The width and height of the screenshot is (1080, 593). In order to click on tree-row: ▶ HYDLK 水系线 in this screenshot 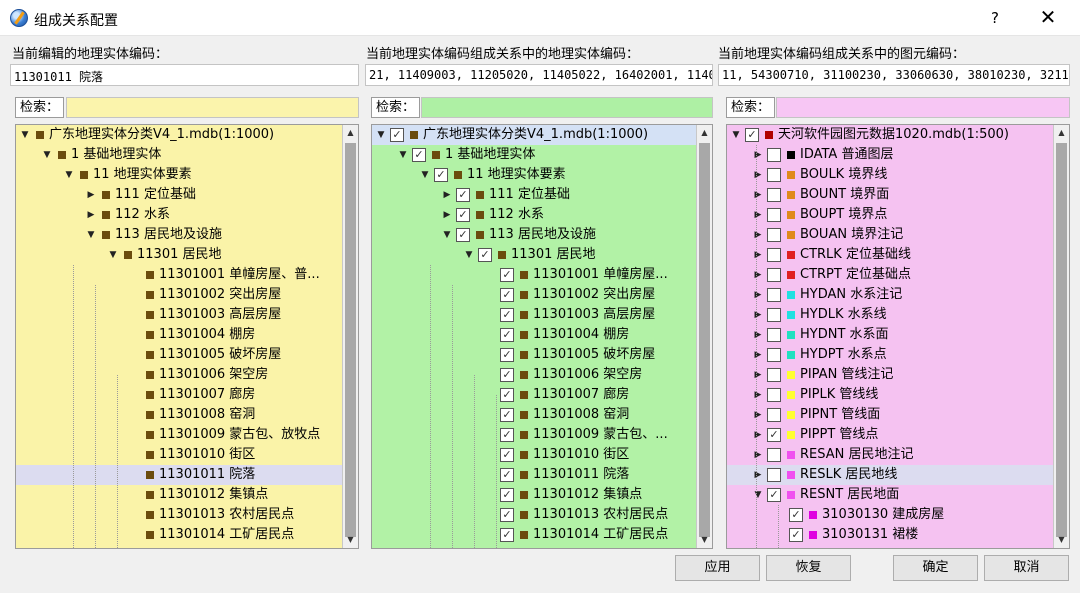, I will do `click(890, 315)`.